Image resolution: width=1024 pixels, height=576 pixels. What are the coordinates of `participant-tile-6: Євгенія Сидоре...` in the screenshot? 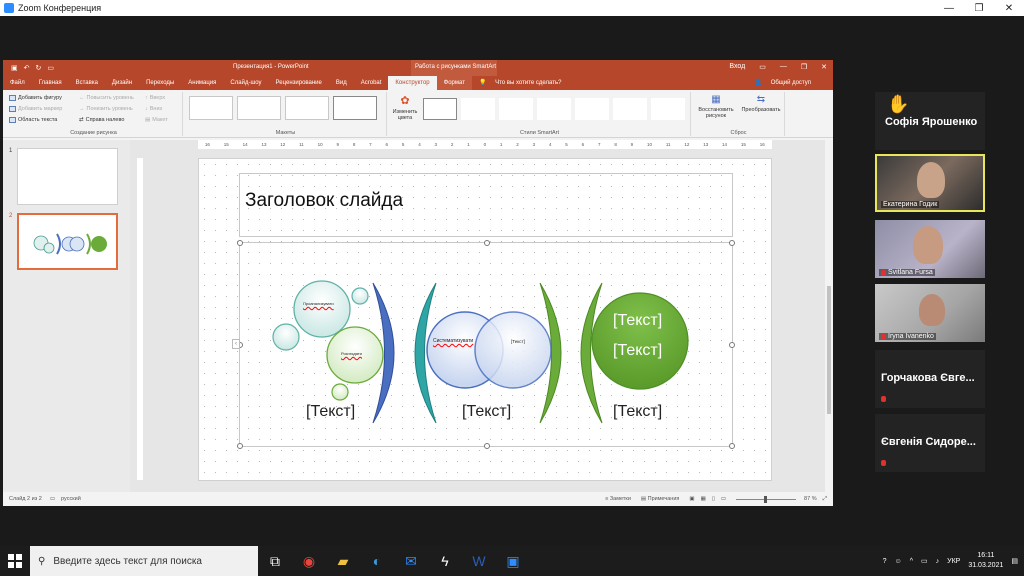 It's located at (930, 443).